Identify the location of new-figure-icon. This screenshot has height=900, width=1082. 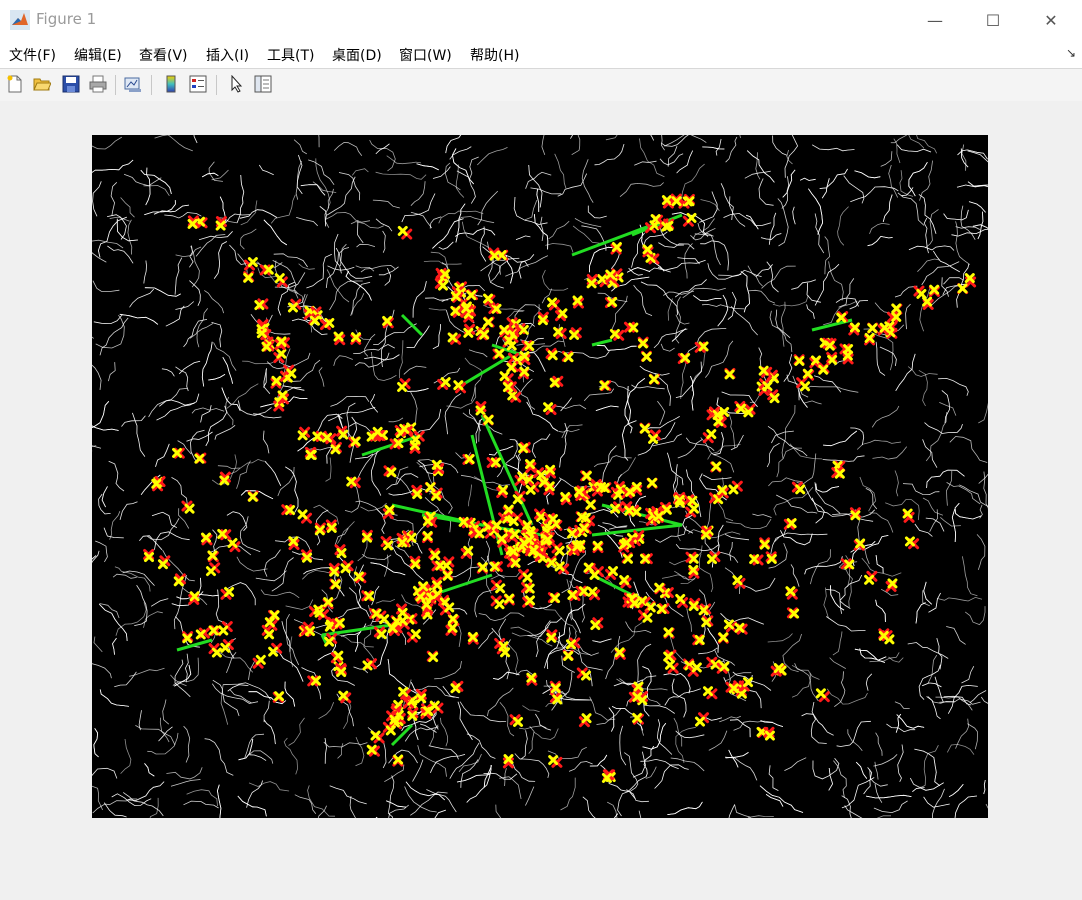
(15, 84).